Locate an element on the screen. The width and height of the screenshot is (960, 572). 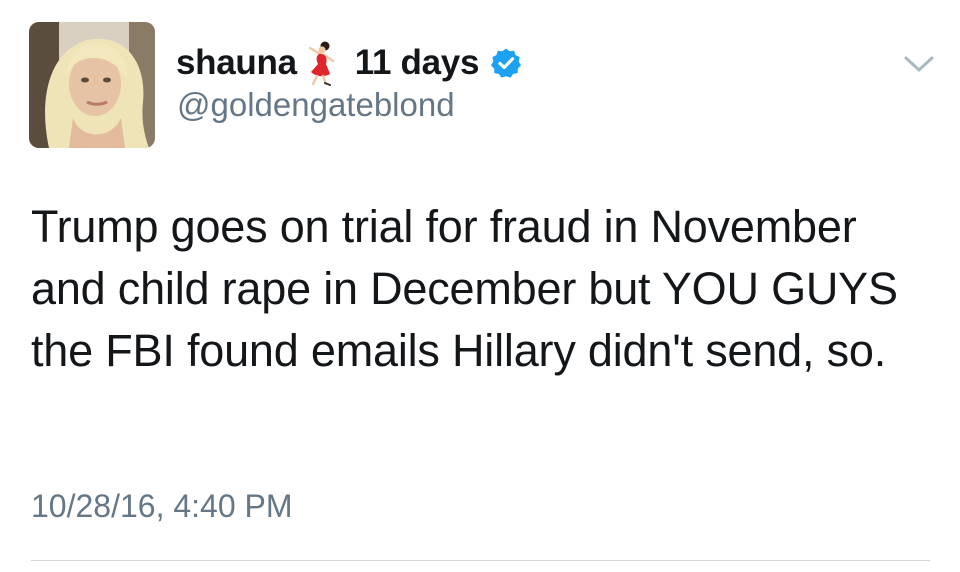
avatar-image is located at coordinates (92, 85).